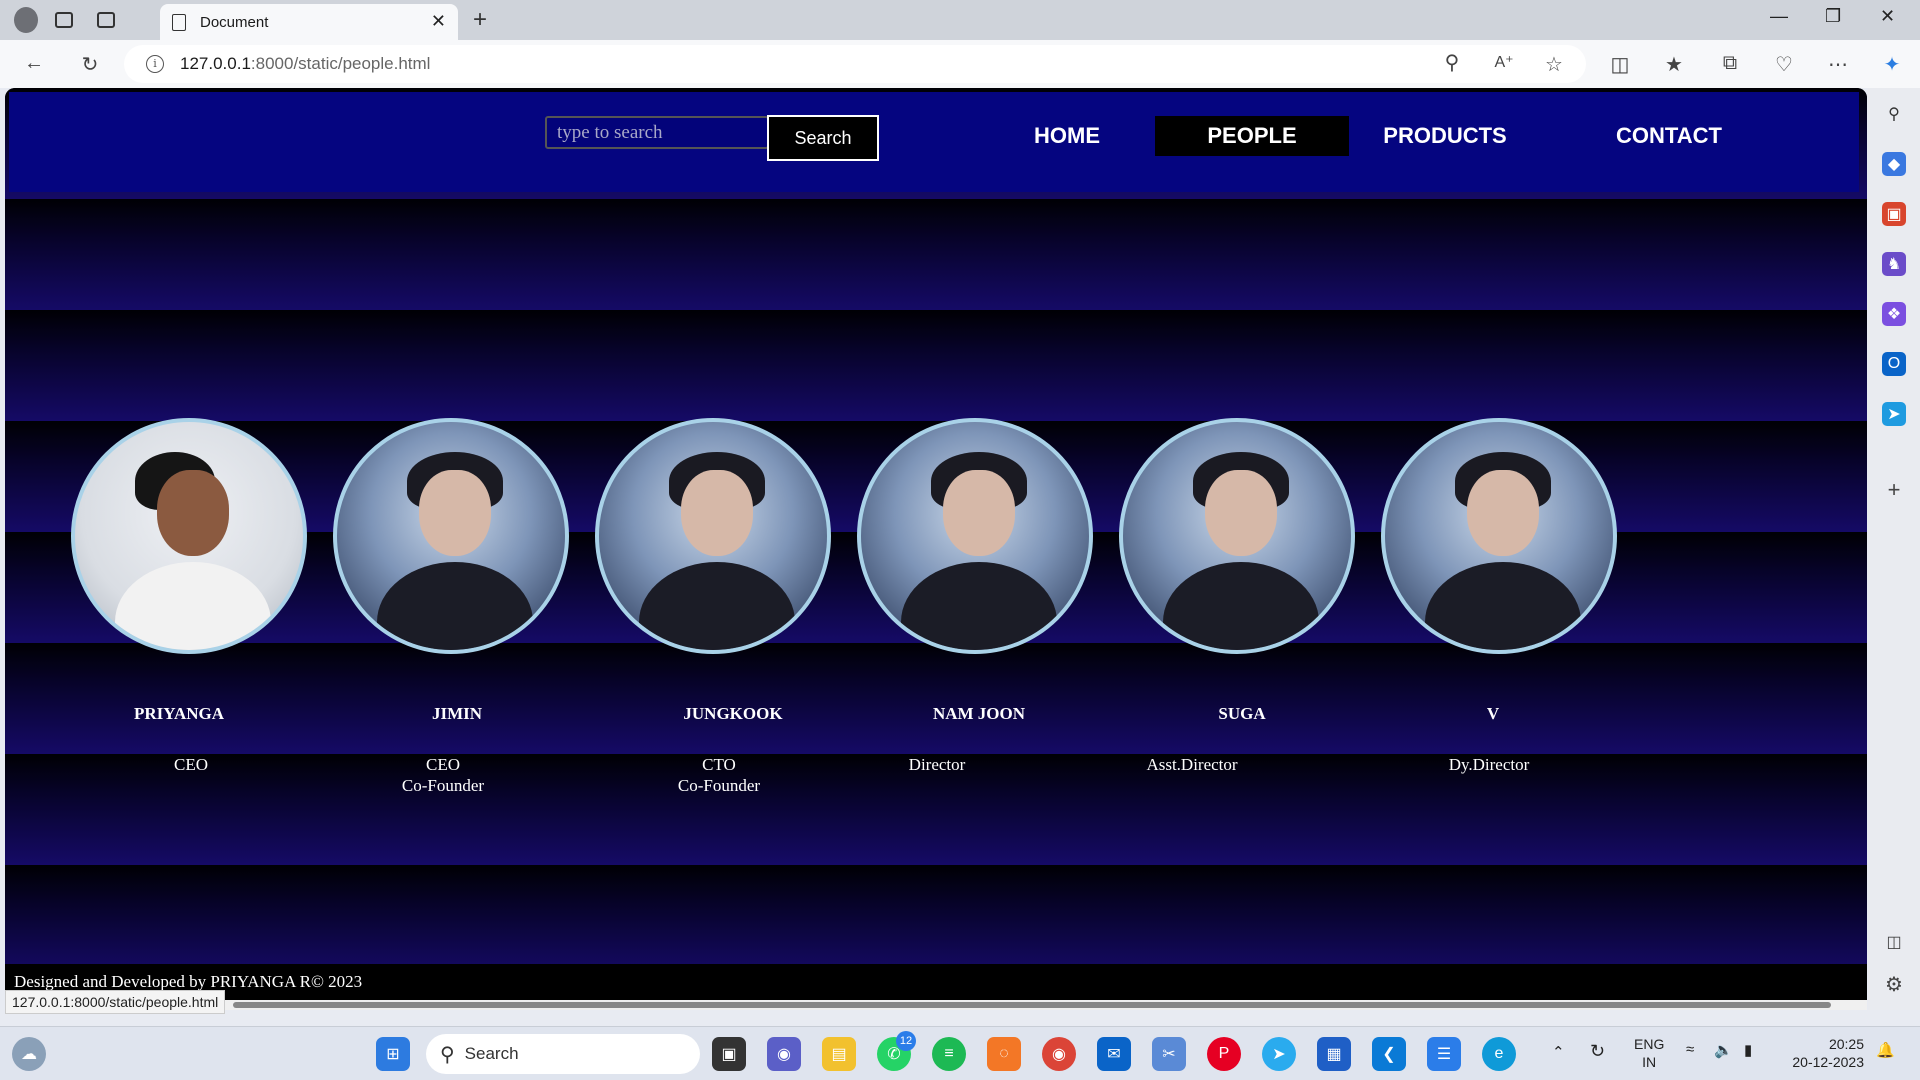 Image resolution: width=1920 pixels, height=1080 pixels. Describe the element at coordinates (393, 1054) in the screenshot. I see `start-icon: ⊞` at that location.